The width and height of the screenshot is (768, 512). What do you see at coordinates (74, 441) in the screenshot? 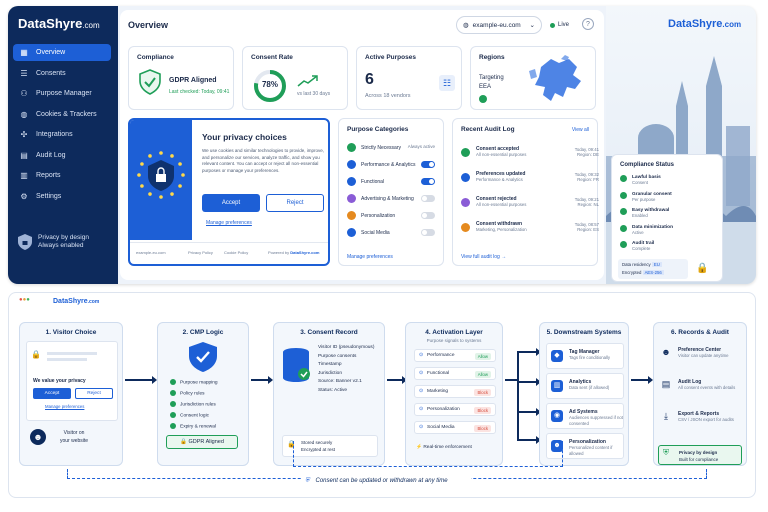
I see `visitor-line-2: your website` at bounding box center [74, 441].